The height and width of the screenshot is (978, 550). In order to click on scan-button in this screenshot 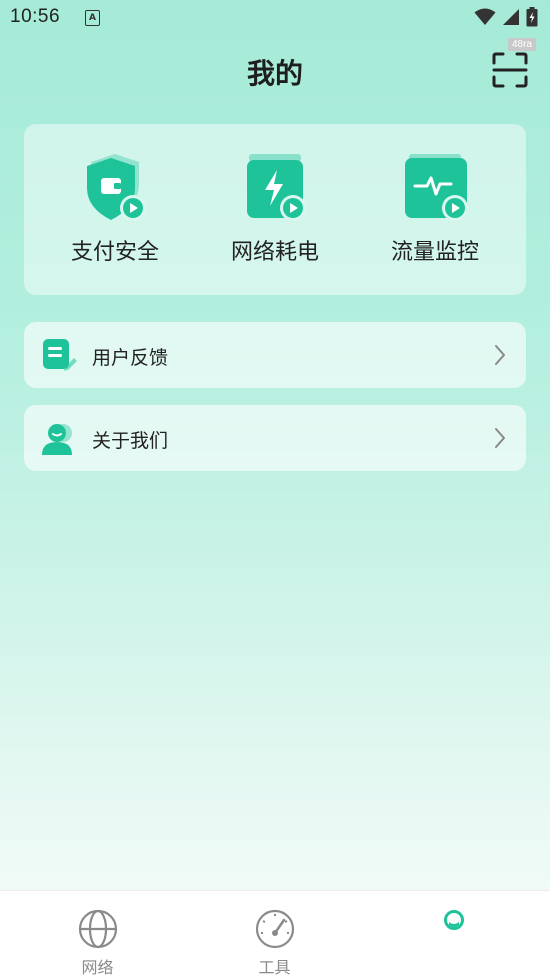, I will do `click(510, 70)`.